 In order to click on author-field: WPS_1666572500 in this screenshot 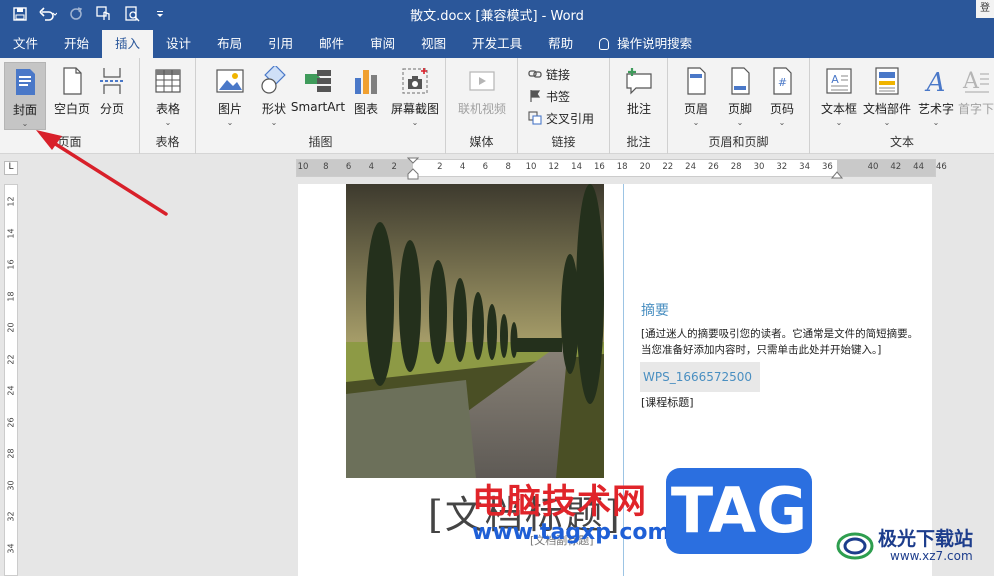, I will do `click(700, 377)`.